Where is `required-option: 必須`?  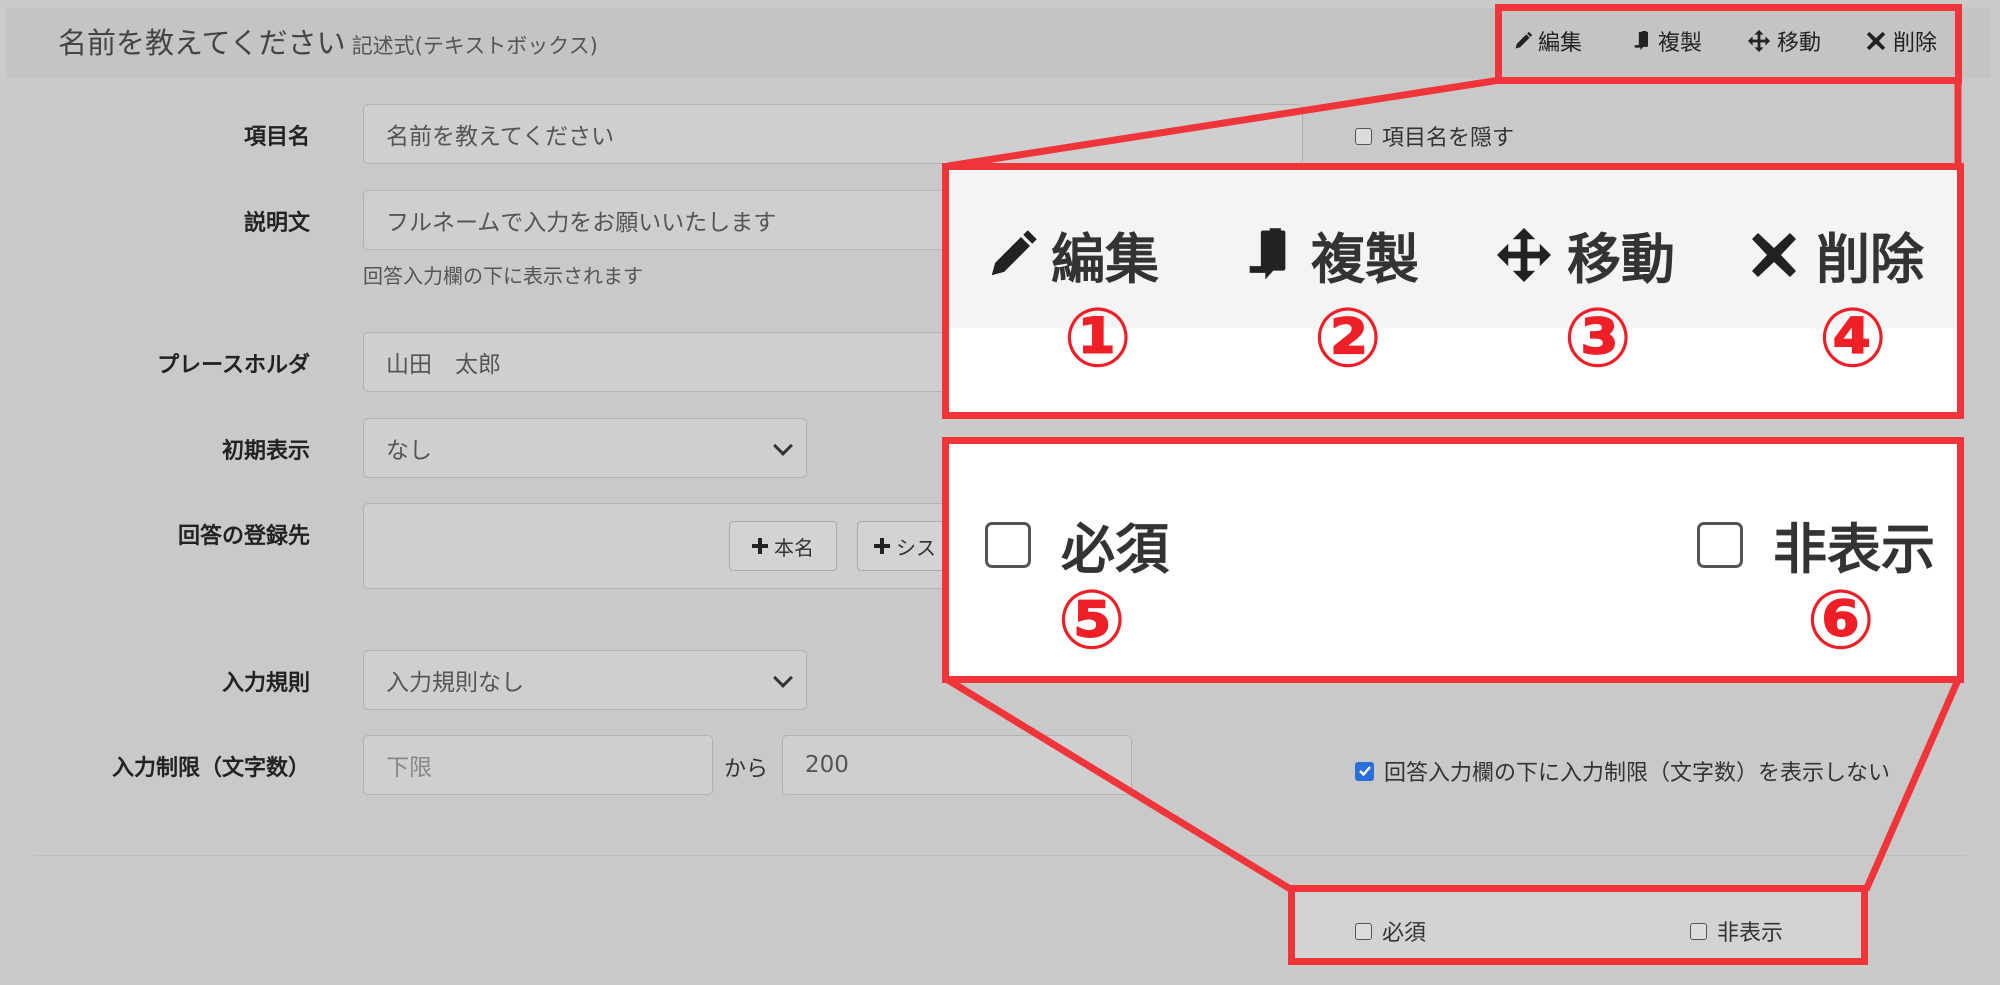
required-option: 必須 is located at coordinates (1390, 931).